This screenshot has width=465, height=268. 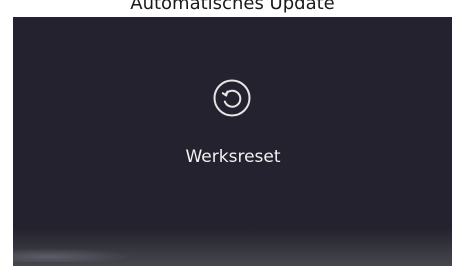 What do you see at coordinates (232, 98) in the screenshot?
I see `reset-icon` at bounding box center [232, 98].